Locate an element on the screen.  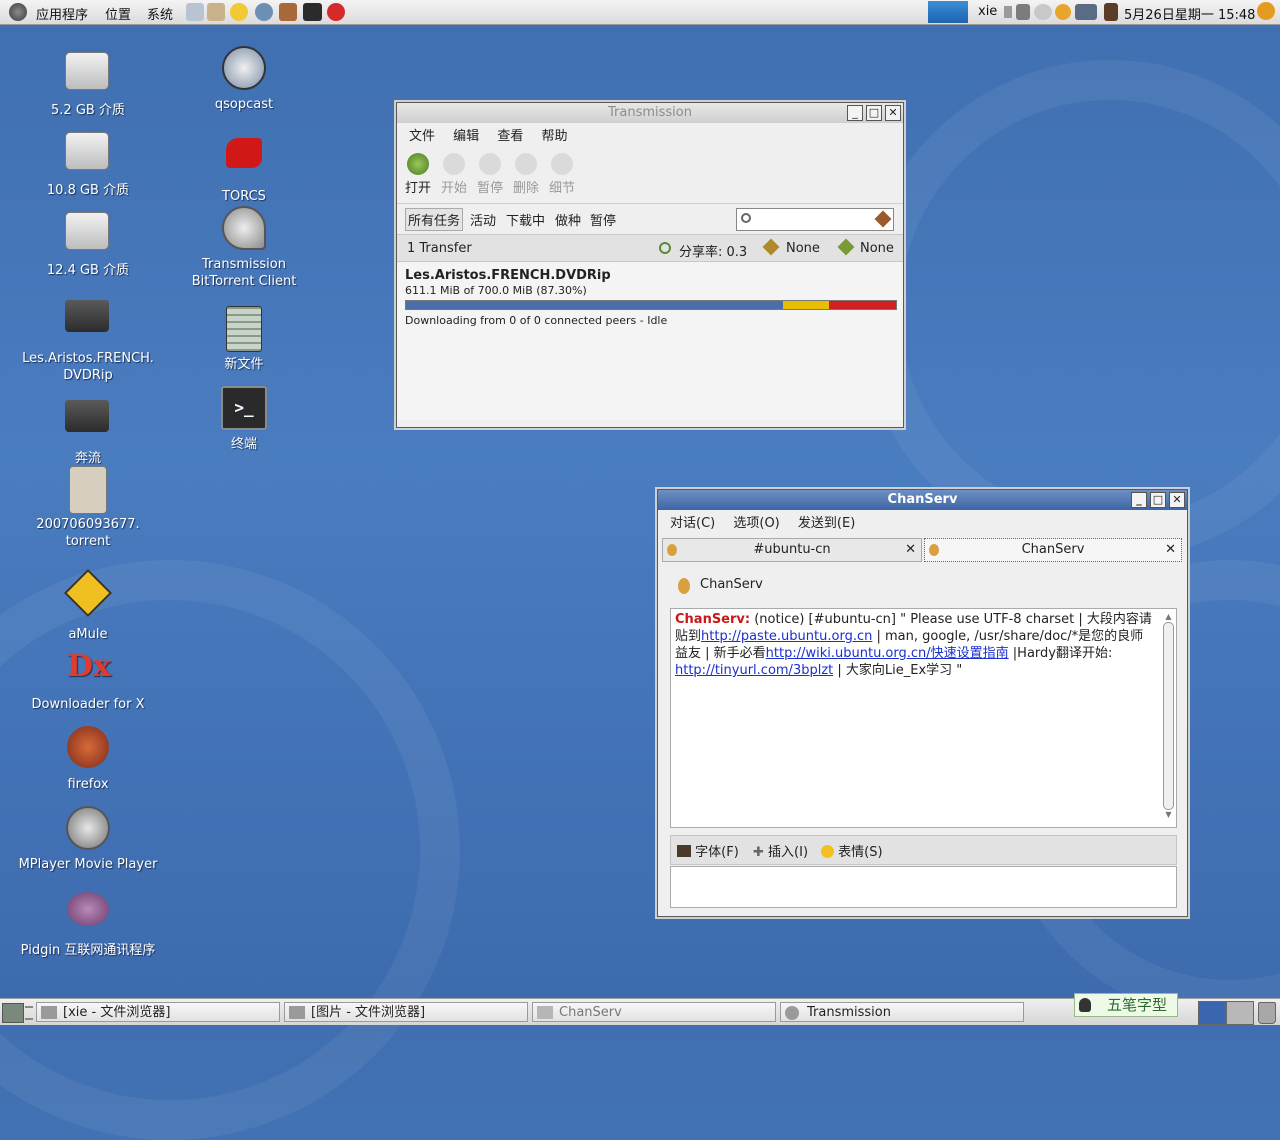
window-titlebar: Transmission _ □ ✕ is located at coordinates (650, 113).